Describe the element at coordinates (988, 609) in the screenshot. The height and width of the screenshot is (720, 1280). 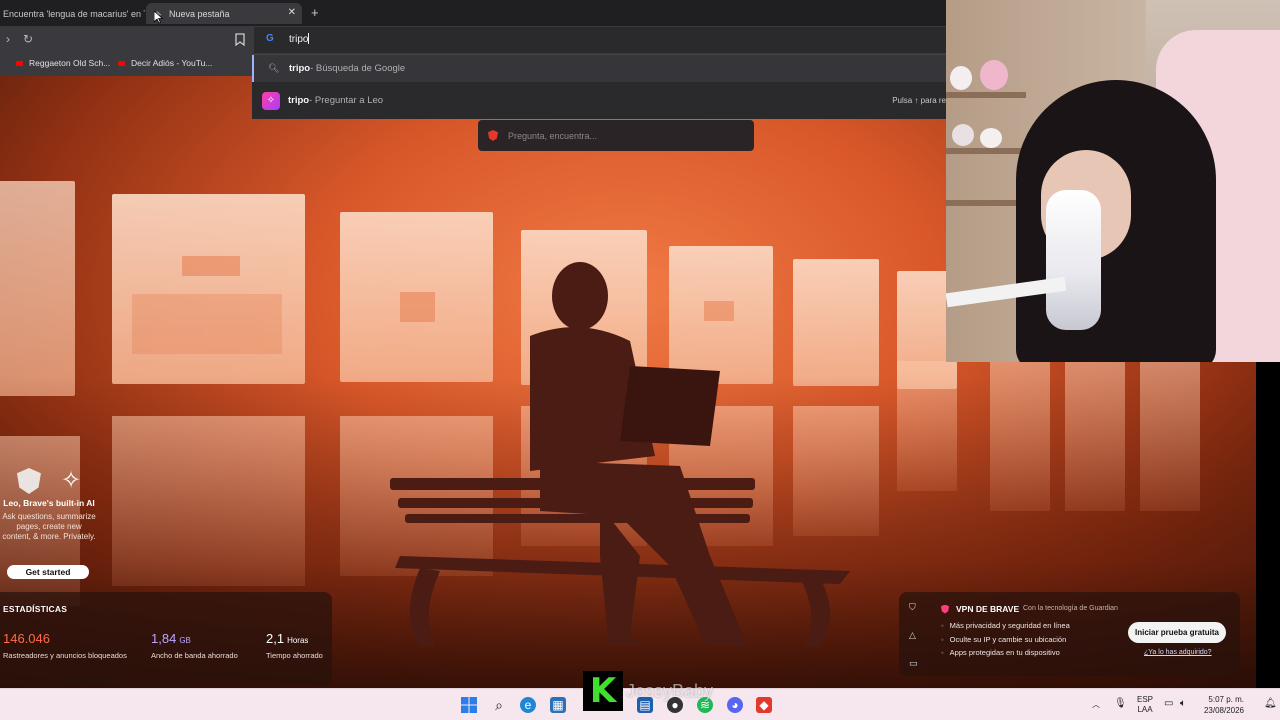
I see `vpn-title-text: VPN DE BRAVE` at that location.